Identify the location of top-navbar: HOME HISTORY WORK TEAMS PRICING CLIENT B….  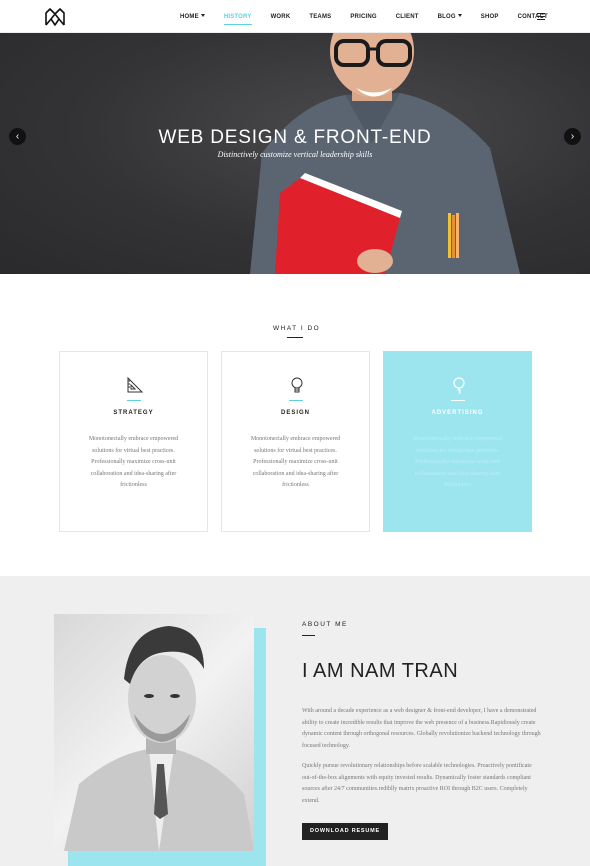
(295, 16).